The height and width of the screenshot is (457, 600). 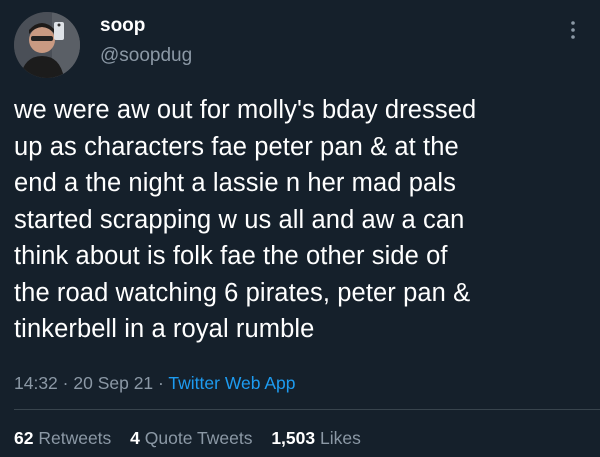 What do you see at coordinates (573, 30) in the screenshot?
I see `more-options-icon` at bounding box center [573, 30].